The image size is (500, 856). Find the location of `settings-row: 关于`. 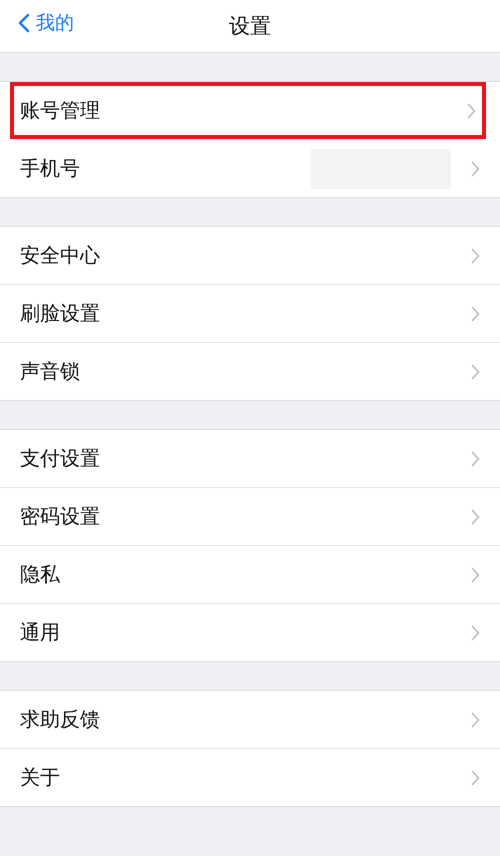

settings-row: 关于 is located at coordinates (250, 777).